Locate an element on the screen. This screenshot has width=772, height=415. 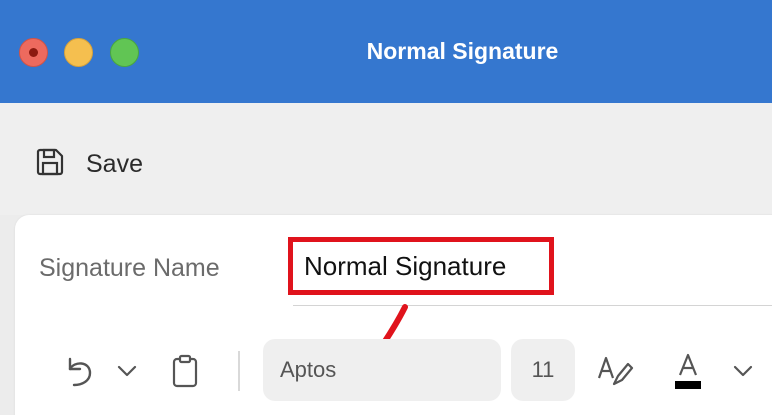
maximize-window-button is located at coordinates (124, 52).